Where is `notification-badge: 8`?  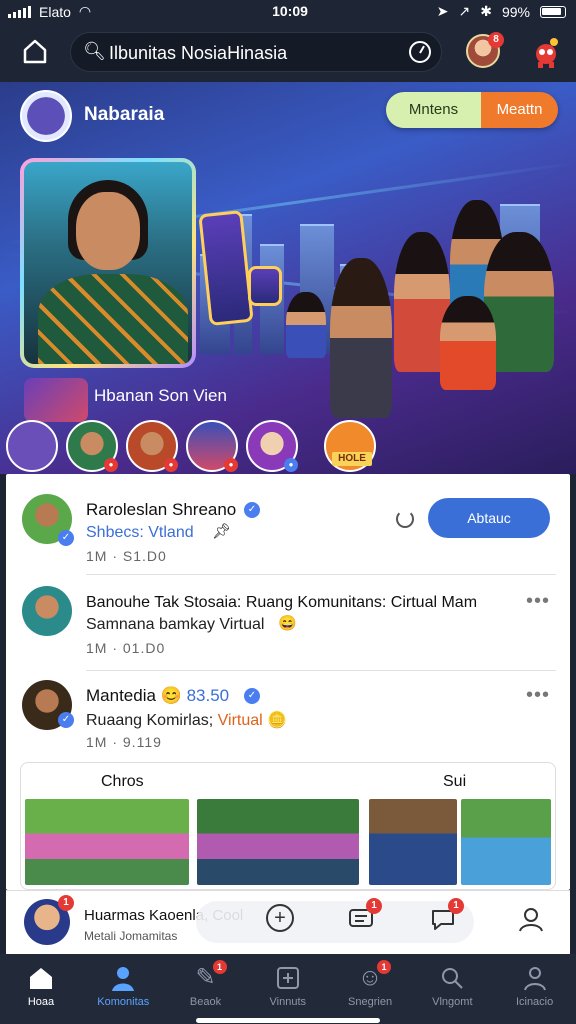
notification-badge: 8 is located at coordinates (496, 40).